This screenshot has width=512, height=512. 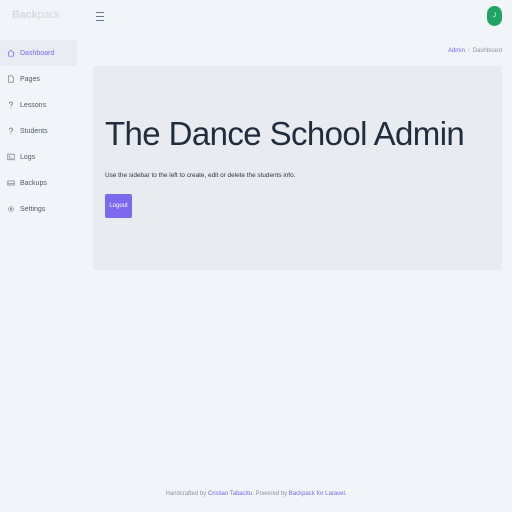 I want to click on sidebar-item-dashboard: Dashboard, so click(x=38, y=53).